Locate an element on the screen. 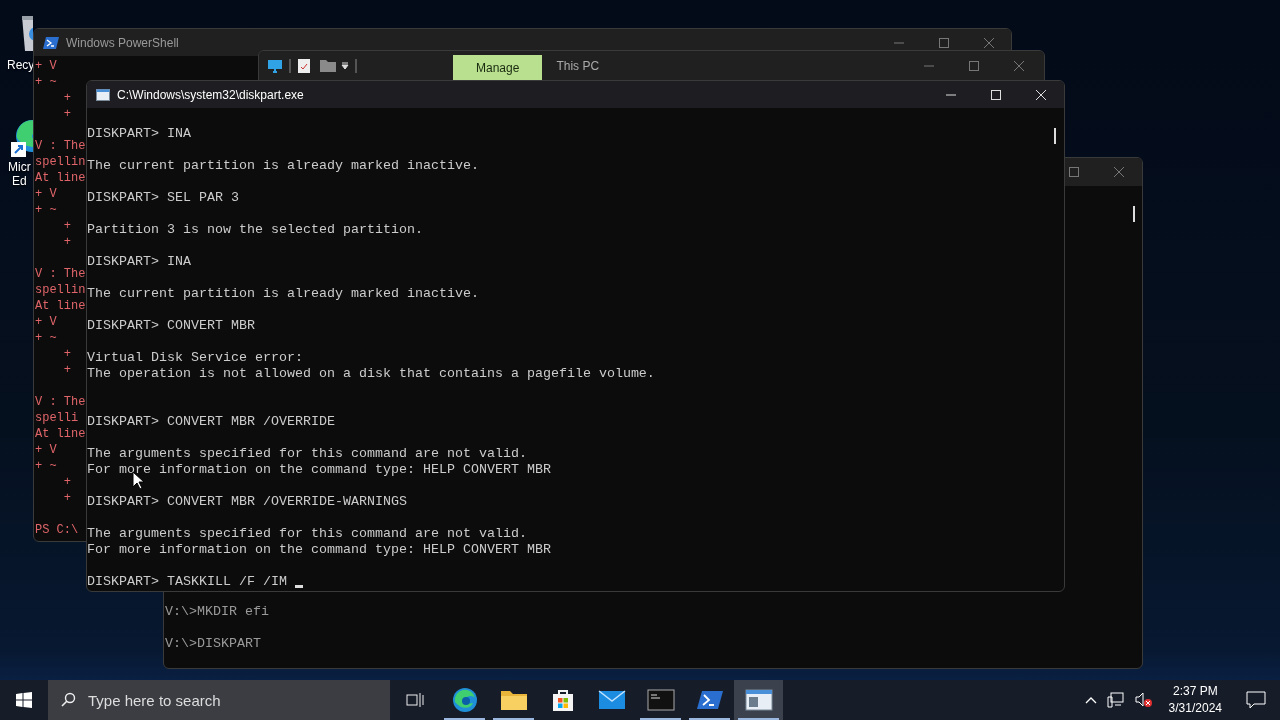 The image size is (1280, 720). console-line: DISKPART> SEL PAR 3 is located at coordinates (163, 198).